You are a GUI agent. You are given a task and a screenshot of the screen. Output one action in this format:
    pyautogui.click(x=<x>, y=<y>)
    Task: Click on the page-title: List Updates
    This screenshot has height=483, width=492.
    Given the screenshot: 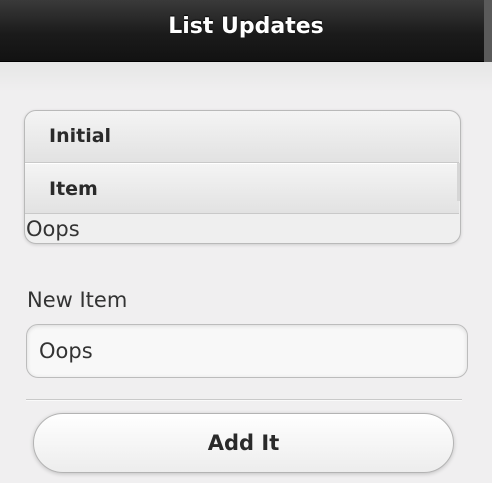 What is the action you would take?
    pyautogui.click(x=246, y=26)
    